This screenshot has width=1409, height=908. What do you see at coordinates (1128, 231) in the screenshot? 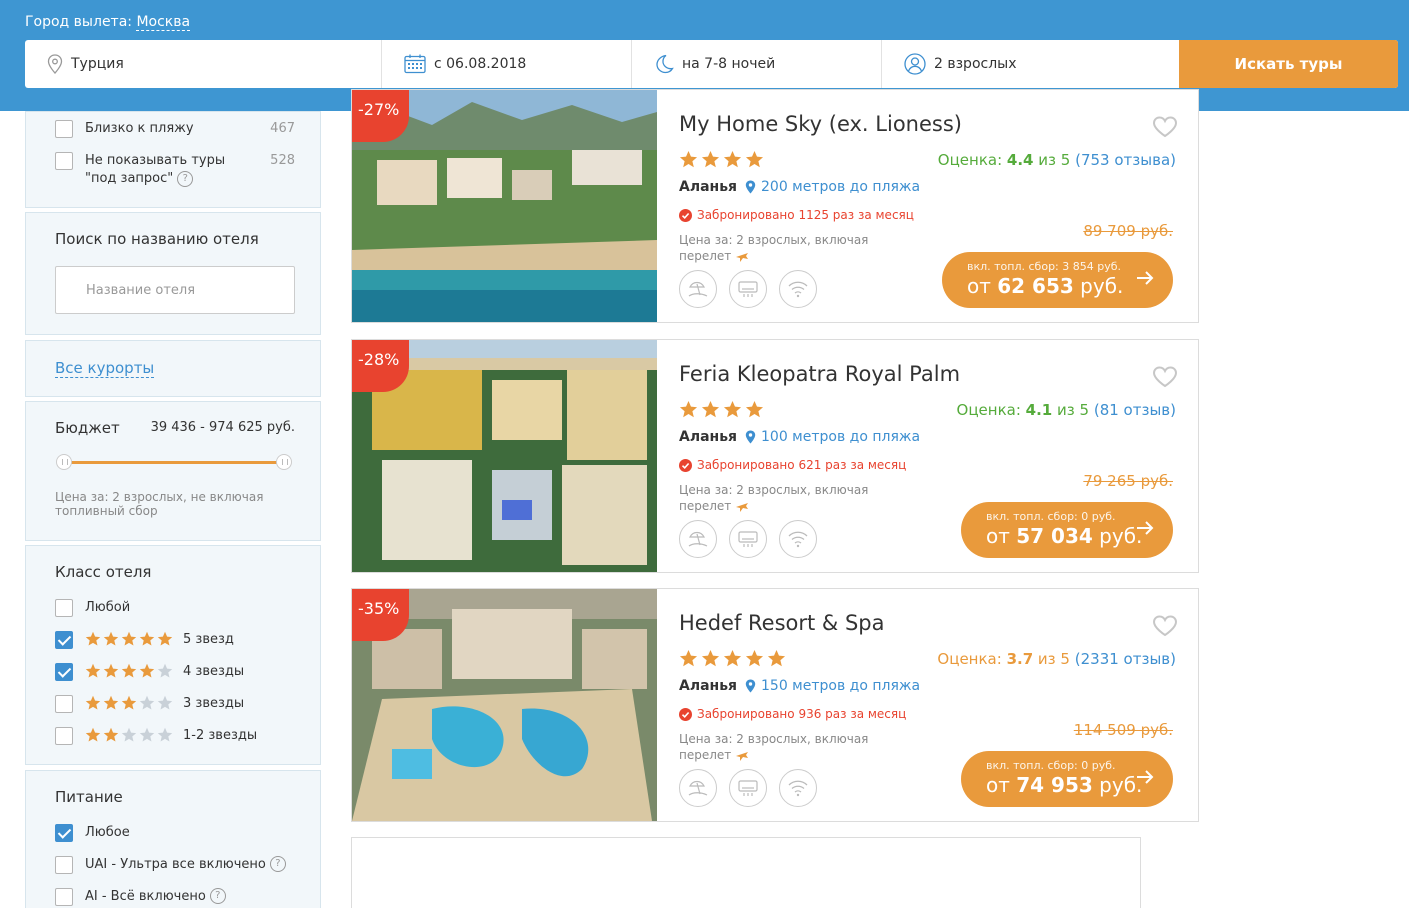
I see `old-price: 89 709 руб.` at bounding box center [1128, 231].